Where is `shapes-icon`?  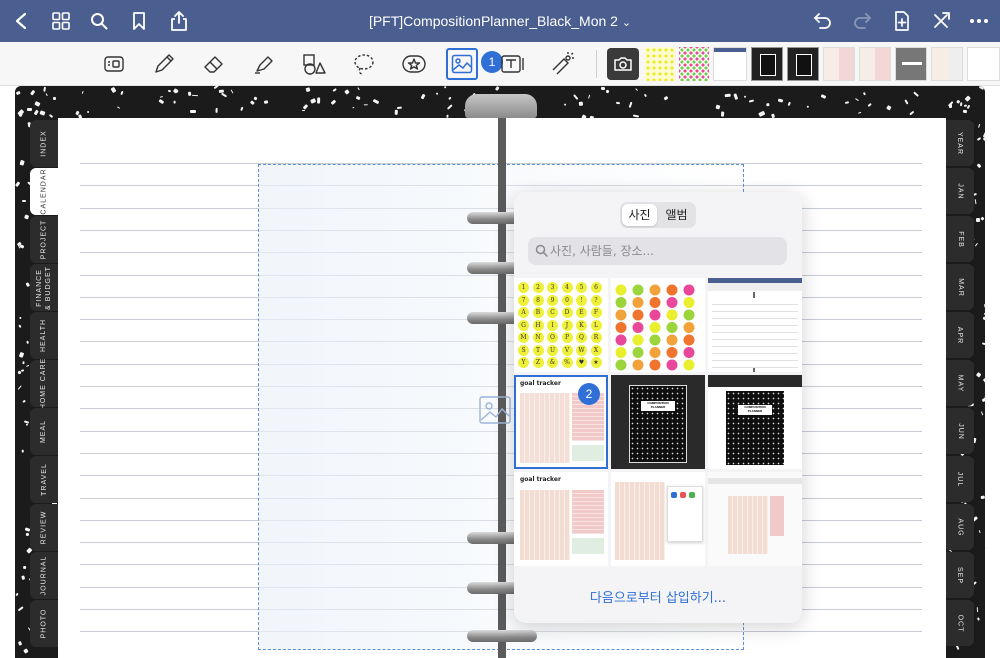
shapes-icon is located at coordinates (314, 64).